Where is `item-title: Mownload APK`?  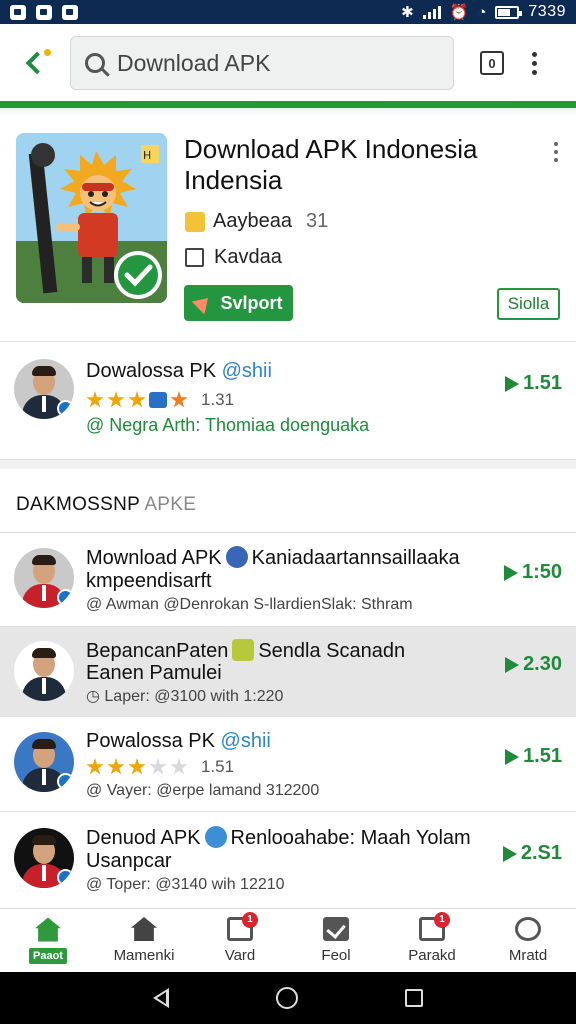
item-title: Mownload APK is located at coordinates (154, 558).